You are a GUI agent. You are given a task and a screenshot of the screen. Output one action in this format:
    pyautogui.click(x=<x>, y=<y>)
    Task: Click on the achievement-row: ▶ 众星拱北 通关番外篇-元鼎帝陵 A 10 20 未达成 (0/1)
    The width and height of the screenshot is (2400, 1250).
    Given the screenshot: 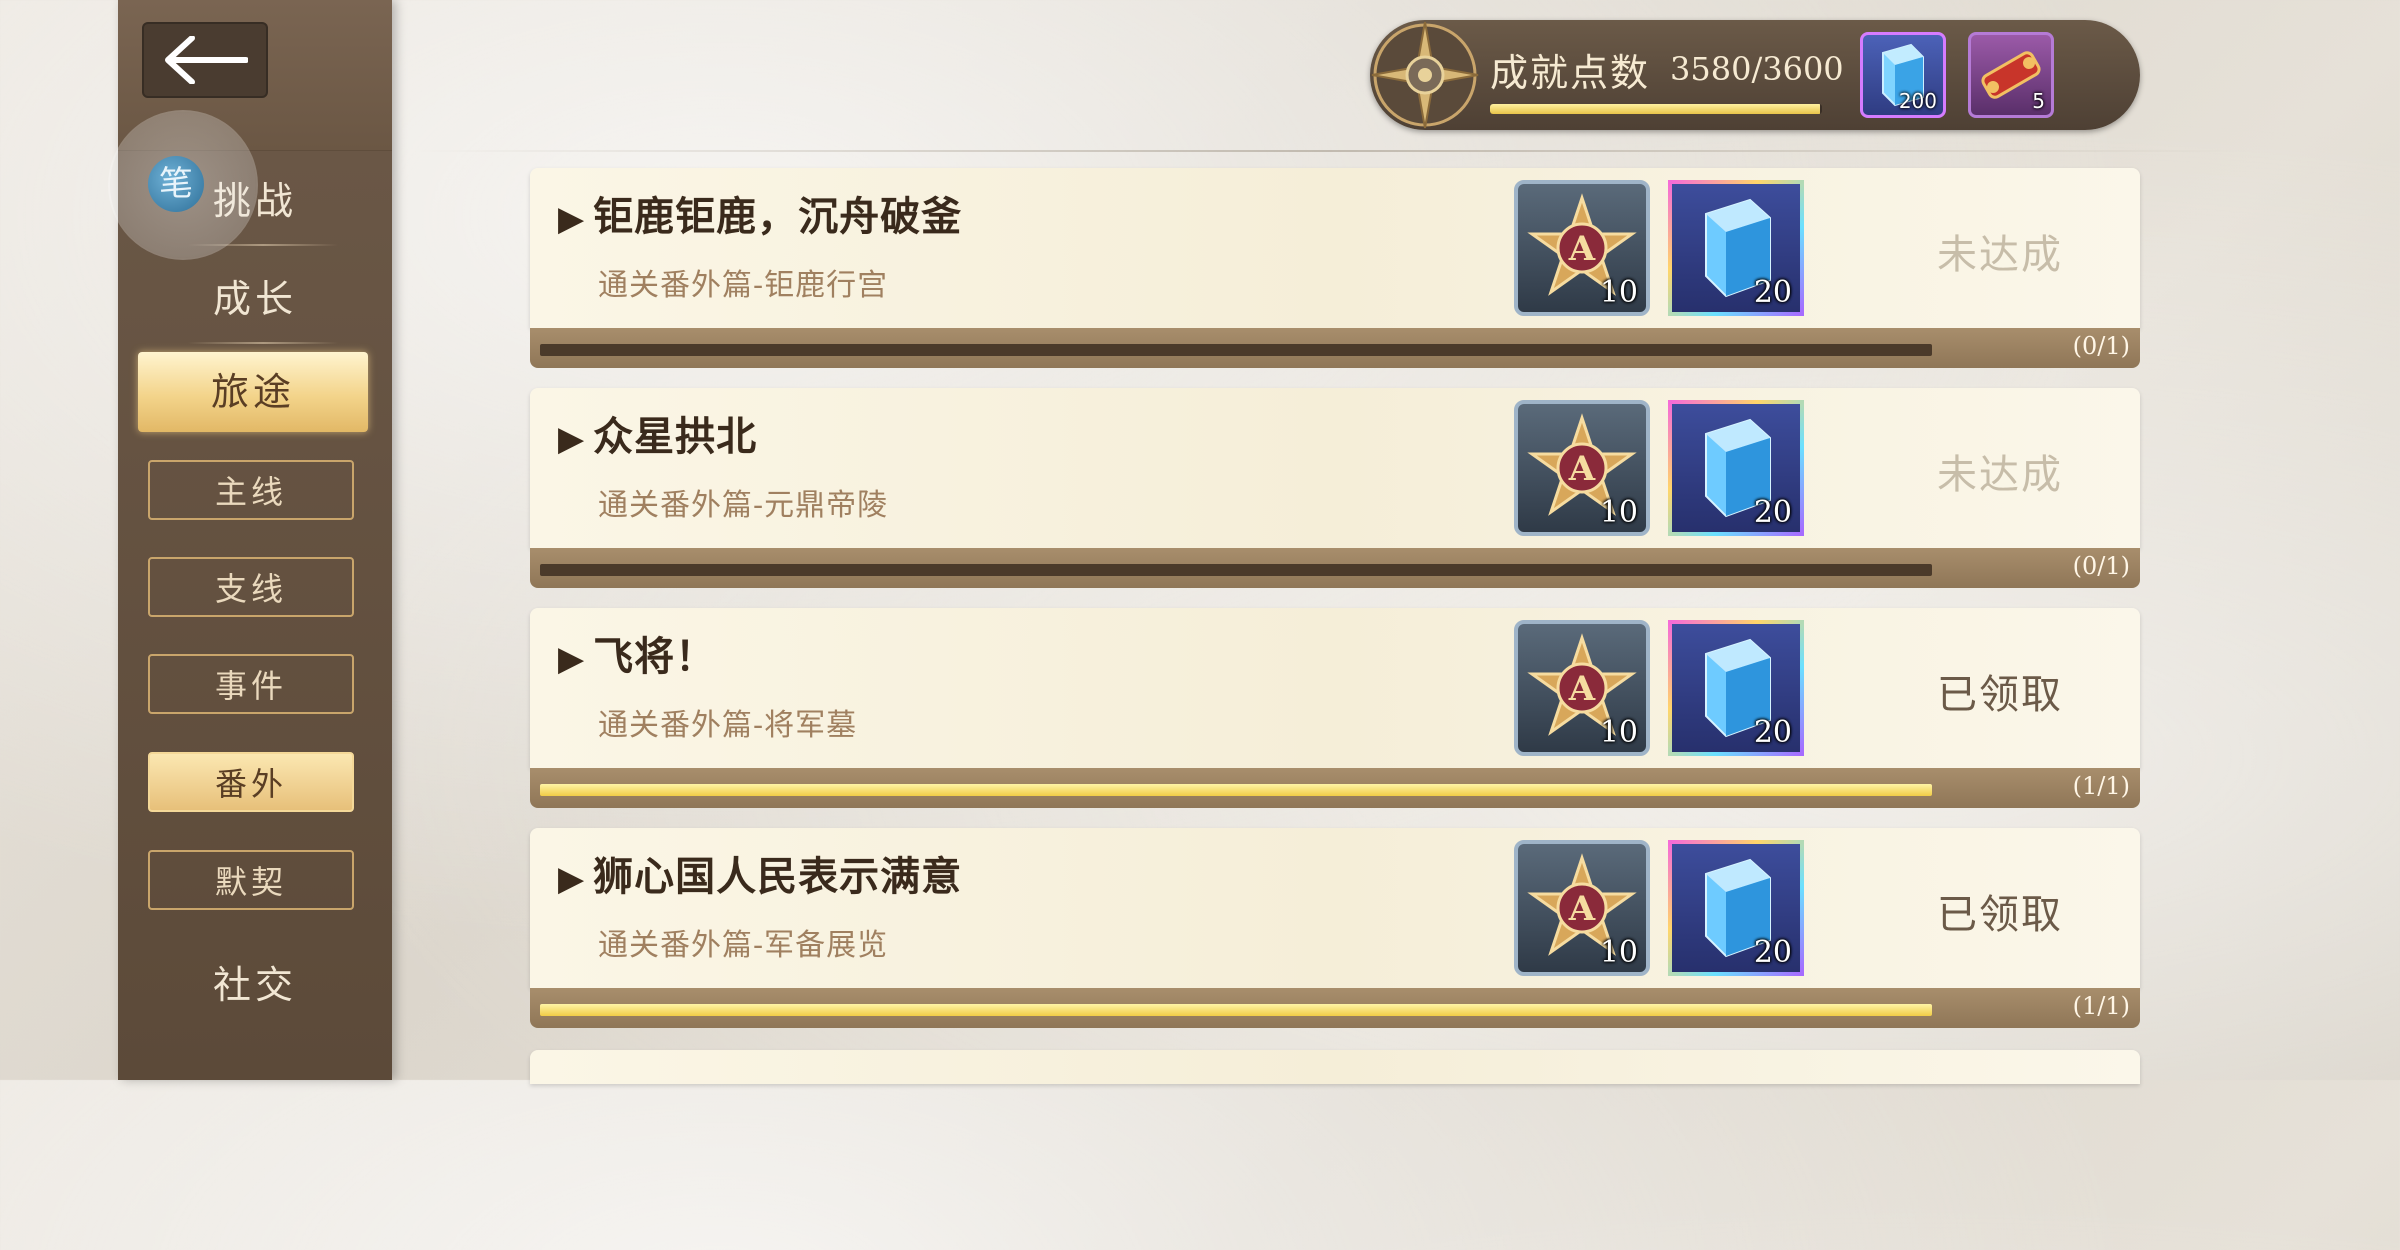 What is the action you would take?
    pyautogui.click(x=1335, y=488)
    